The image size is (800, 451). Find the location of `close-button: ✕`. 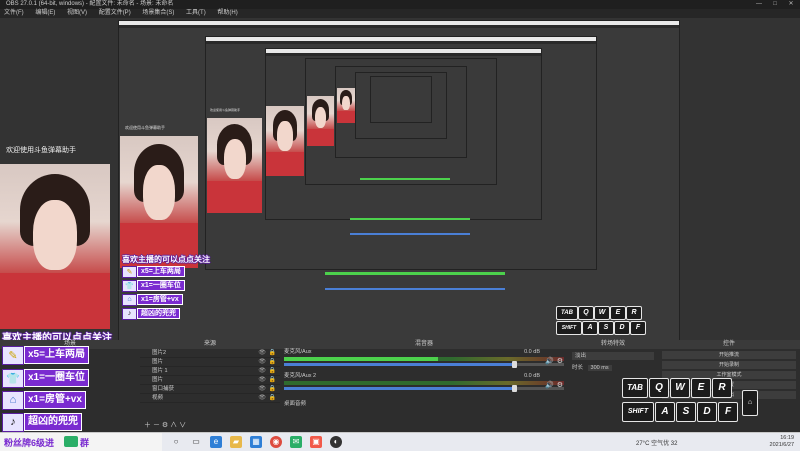

close-button: ✕ is located at coordinates (791, 4).